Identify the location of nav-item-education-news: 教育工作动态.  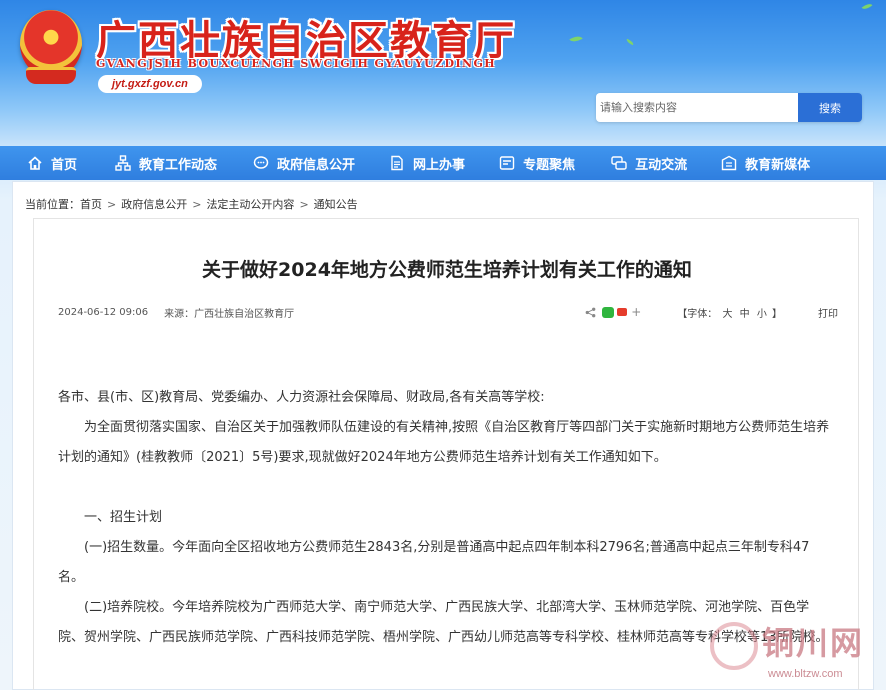
(166, 163).